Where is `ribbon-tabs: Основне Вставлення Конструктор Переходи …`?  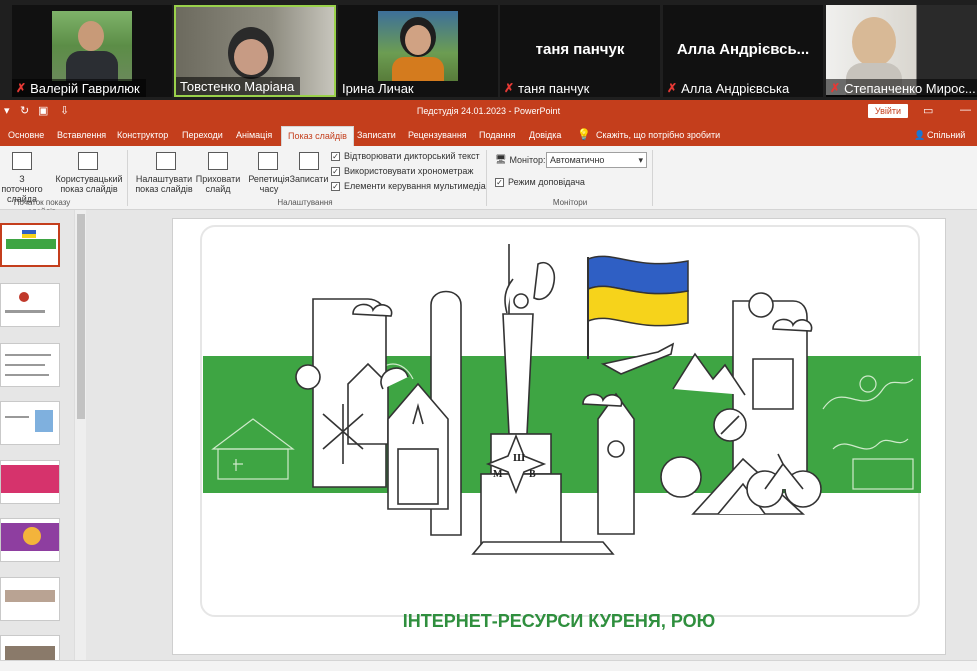
ribbon-tabs: Основне Вставлення Конструктор Переходи … is located at coordinates (488, 140).